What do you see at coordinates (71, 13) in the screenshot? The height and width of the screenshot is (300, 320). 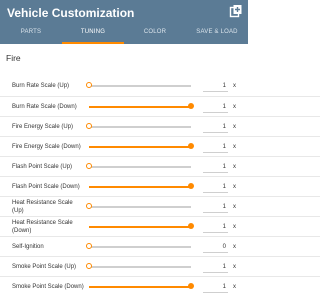 I see `page-title: Vehicle Customization` at bounding box center [71, 13].